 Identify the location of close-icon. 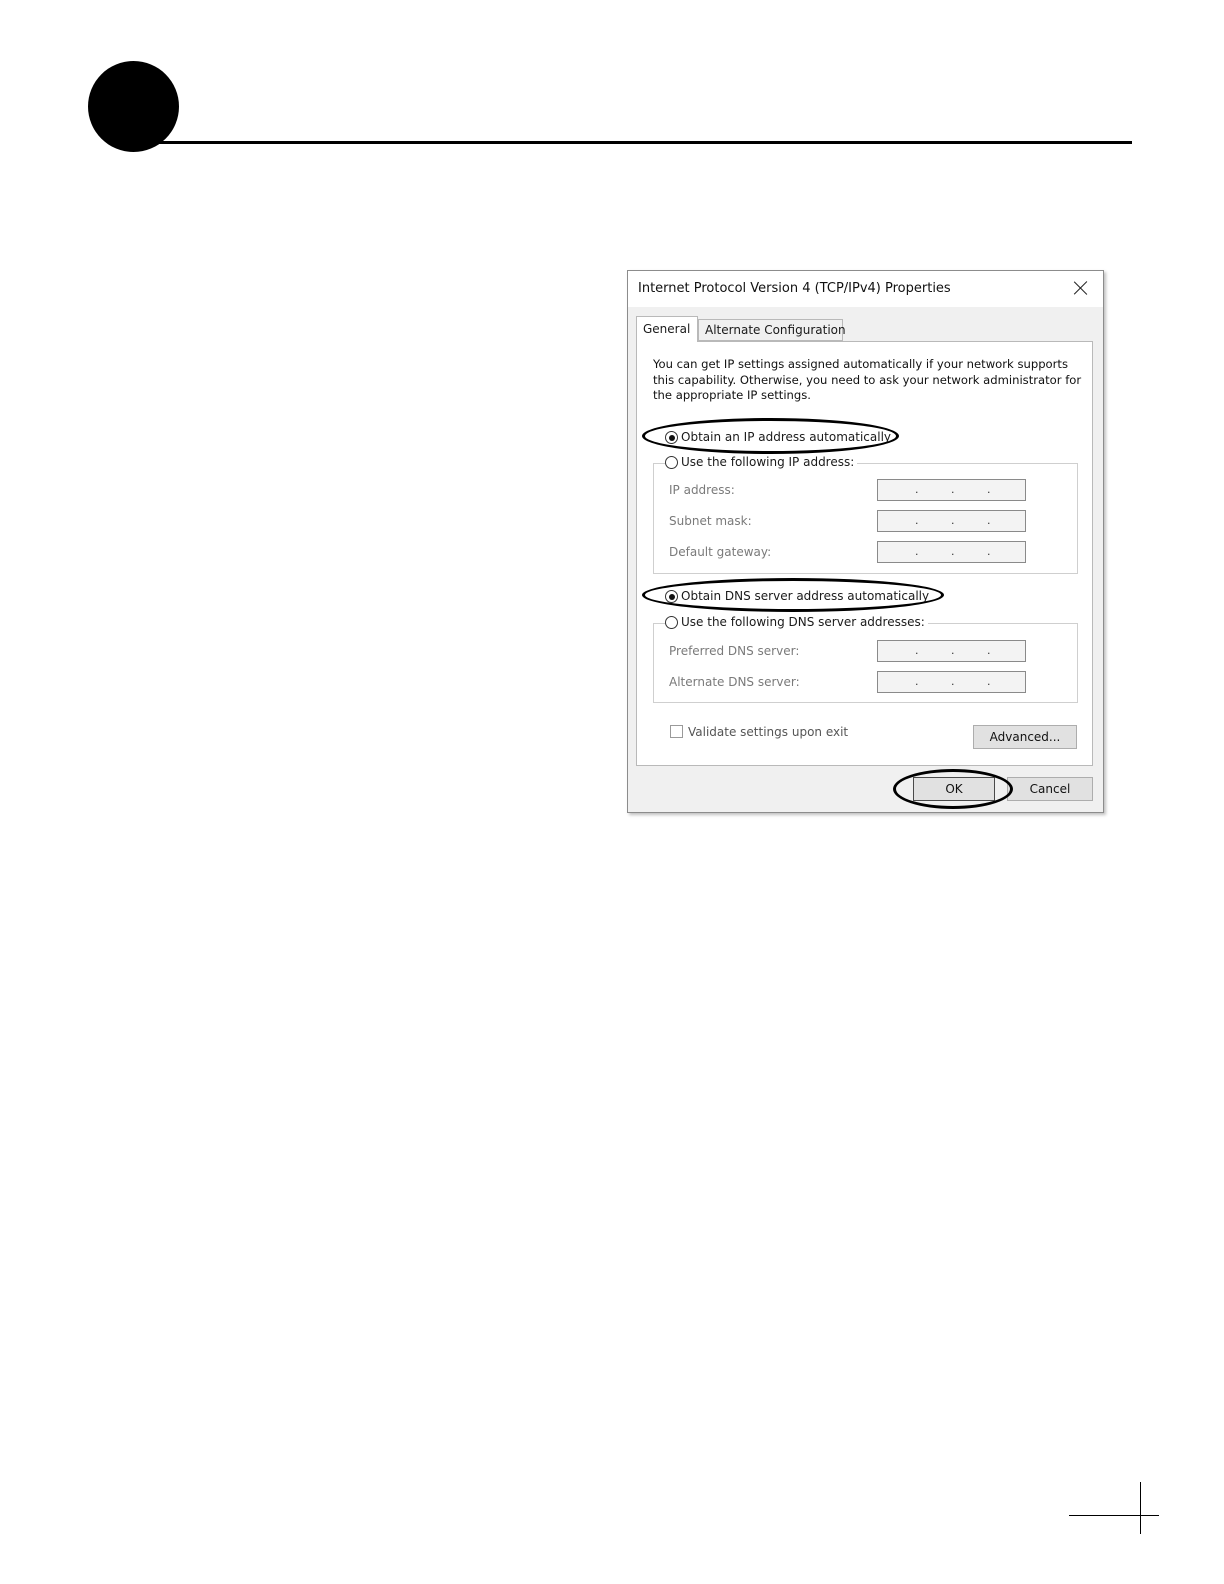
(1081, 288).